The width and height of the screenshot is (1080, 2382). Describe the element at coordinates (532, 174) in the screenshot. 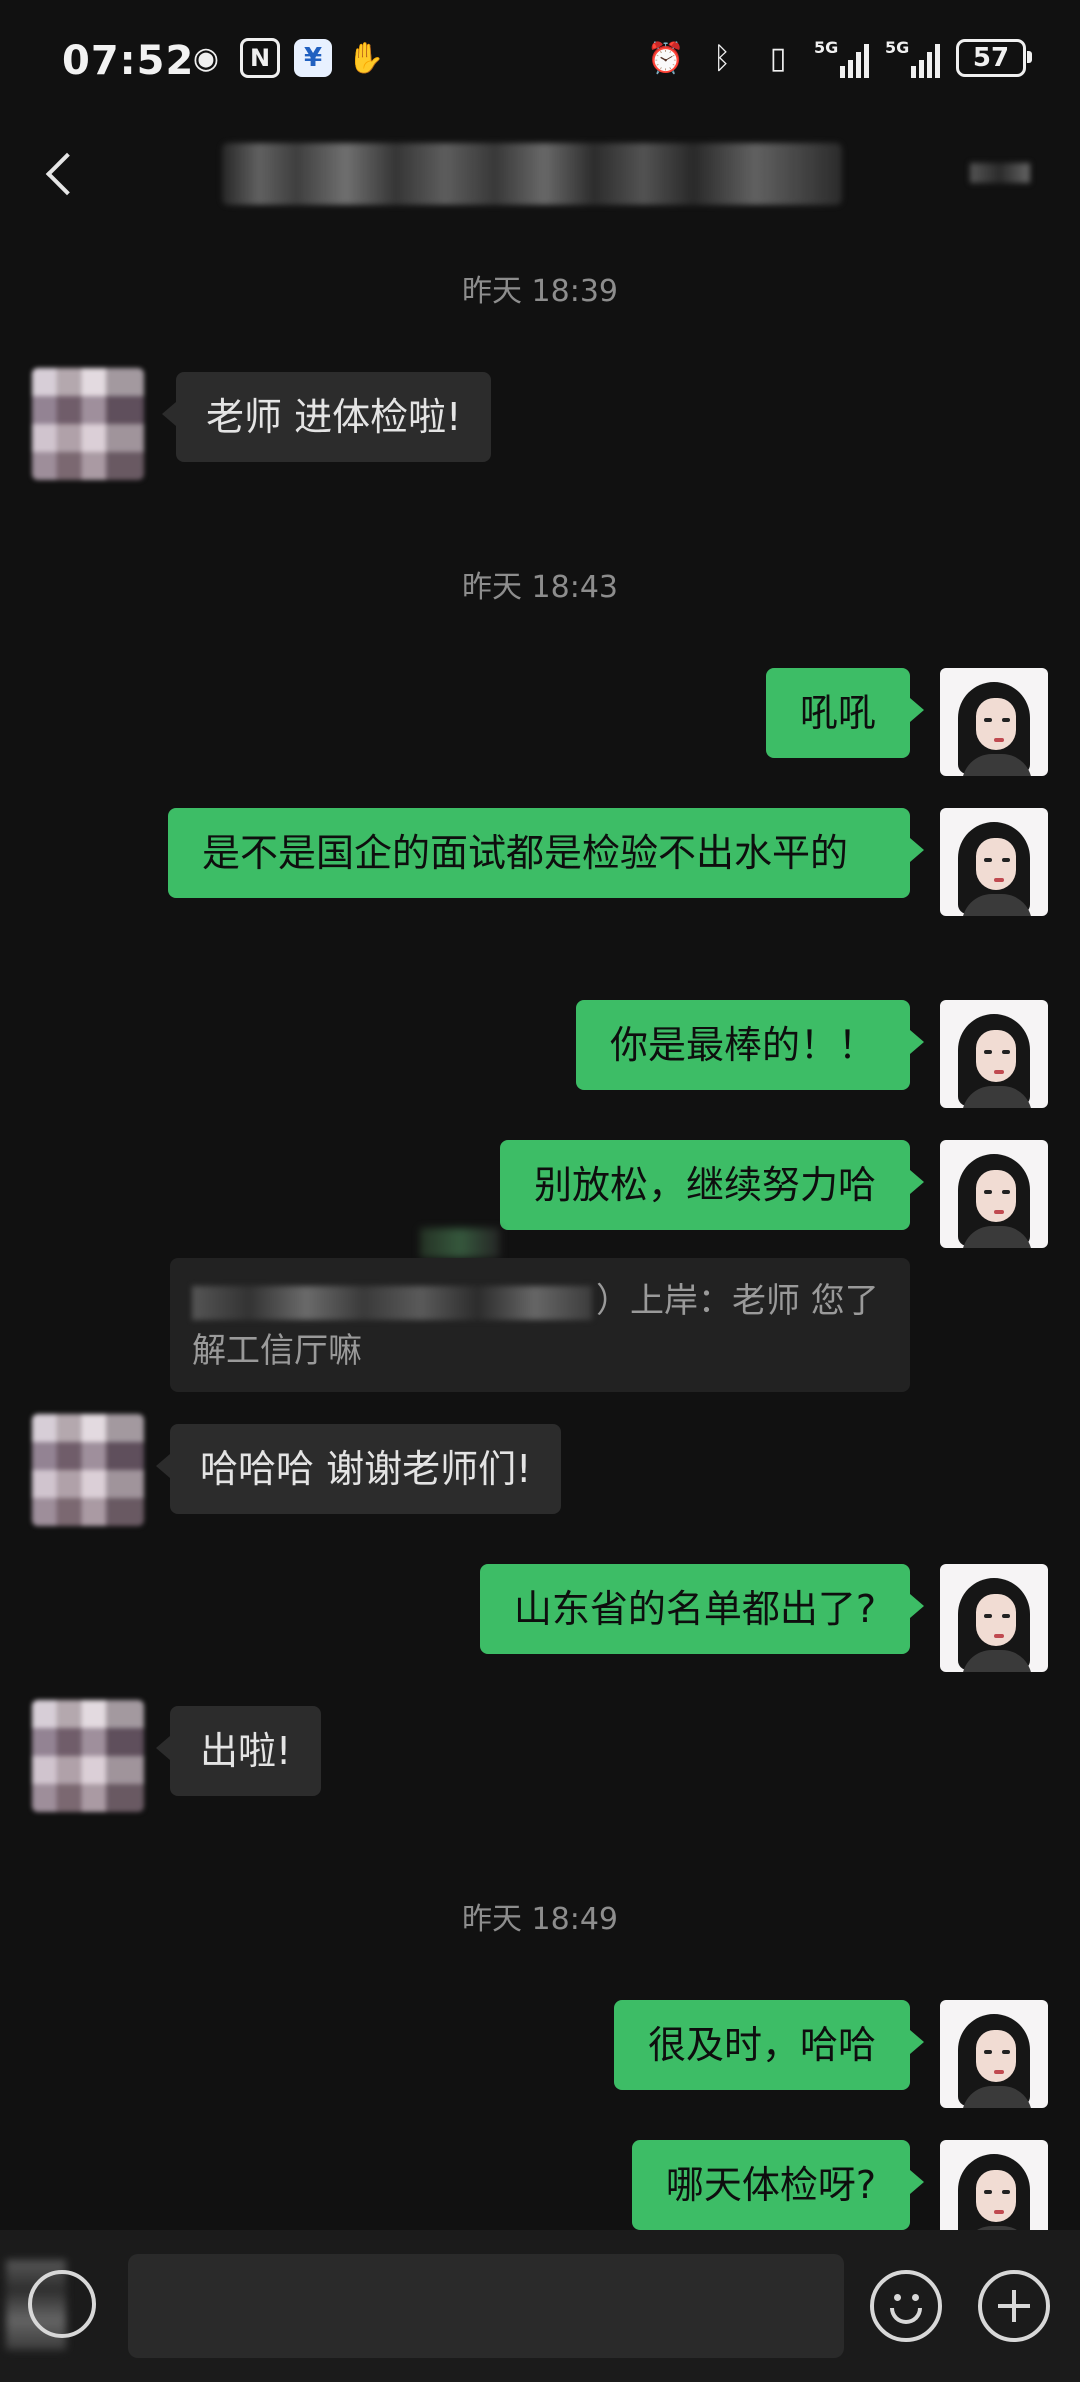

I see `chat-title-blurred` at that location.